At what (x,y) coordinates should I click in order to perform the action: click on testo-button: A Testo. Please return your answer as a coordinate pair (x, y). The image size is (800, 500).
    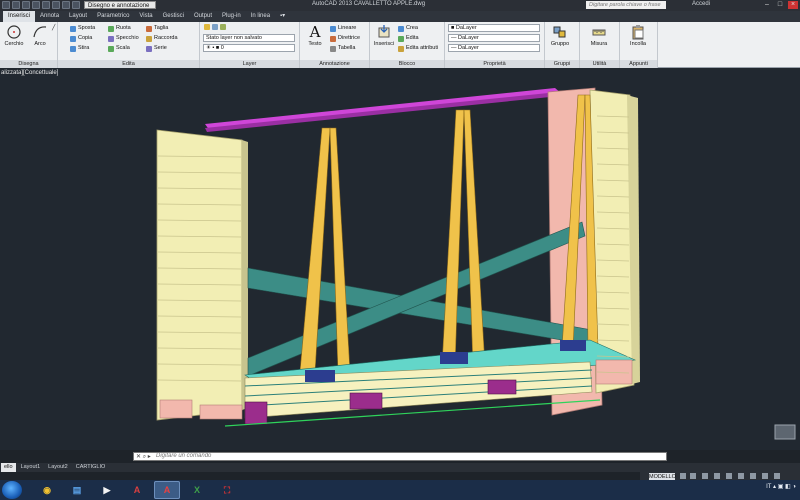
    Looking at the image, I should click on (315, 35).